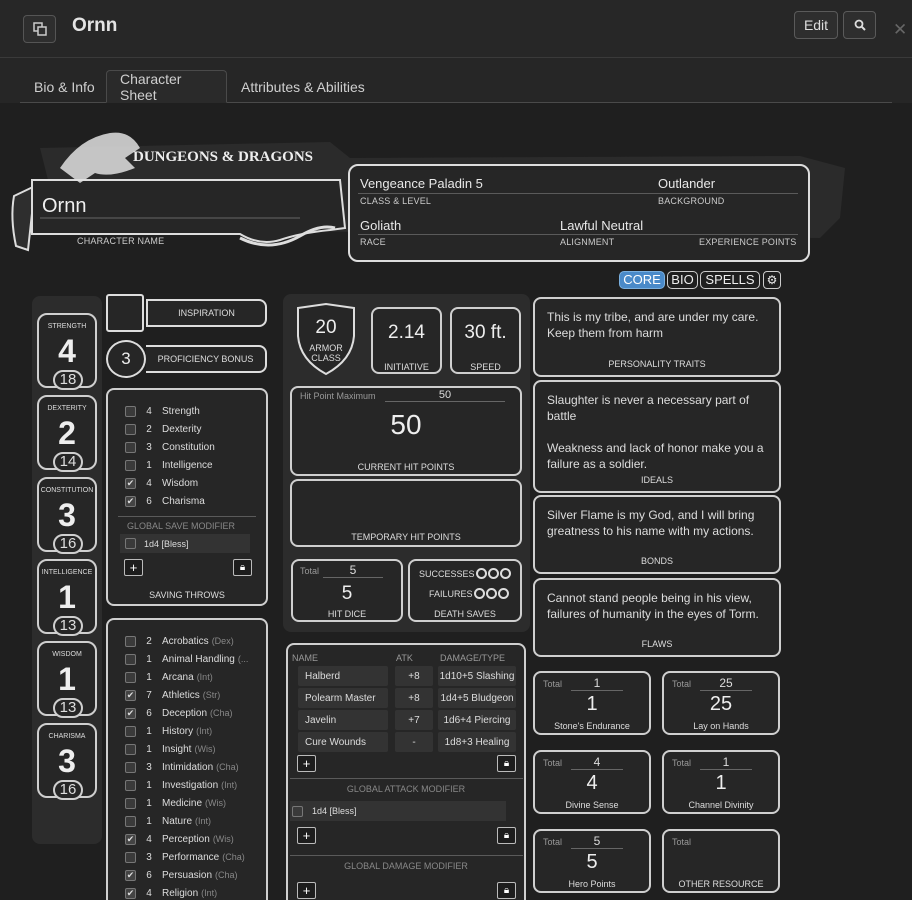 Image resolution: width=912 pixels, height=900 pixels. What do you see at coordinates (67, 597) in the screenshot?
I see `ability-intelligence: INTELLIGENCE 1 13` at bounding box center [67, 597].